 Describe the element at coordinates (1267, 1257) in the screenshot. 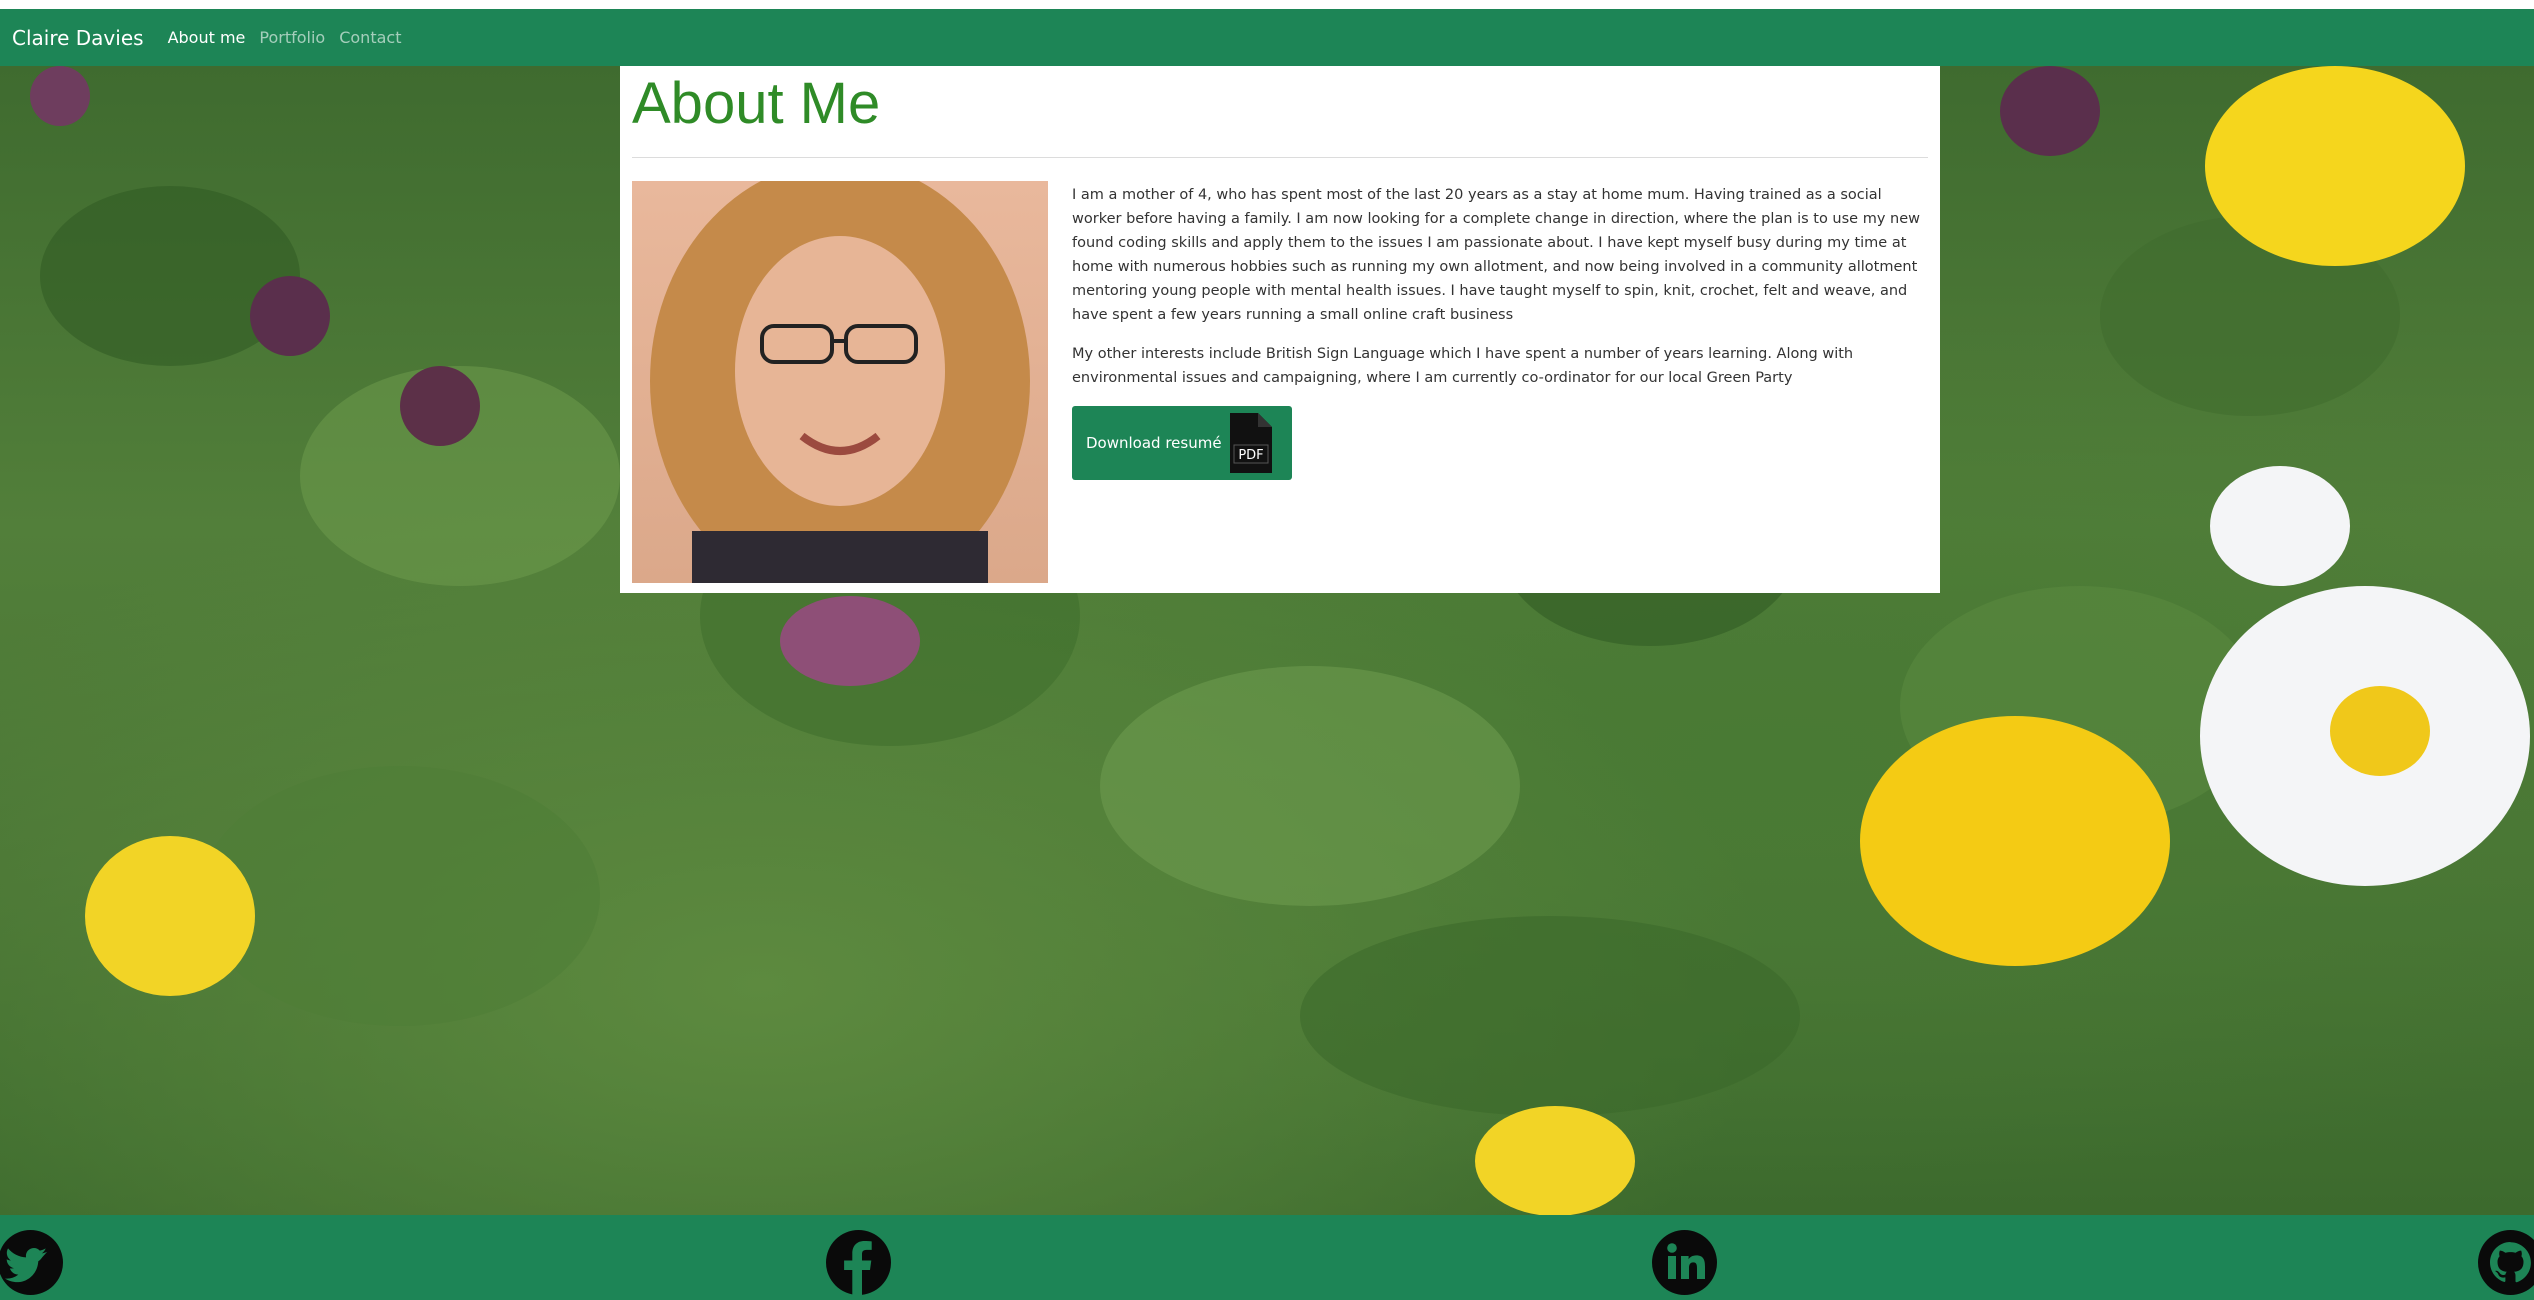

I see `footer` at that location.